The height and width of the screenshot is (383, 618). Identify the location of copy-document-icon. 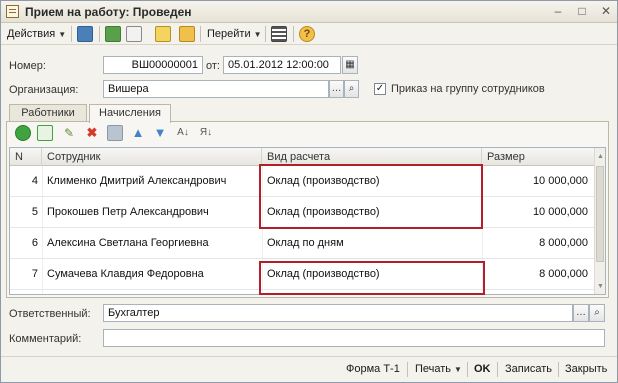
(134, 34).